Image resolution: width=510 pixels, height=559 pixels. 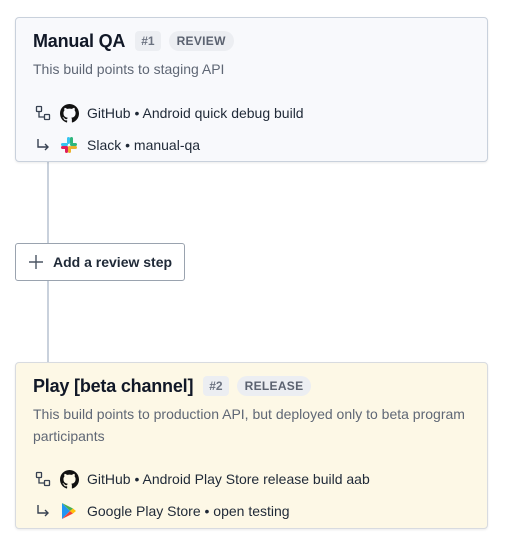 What do you see at coordinates (148, 41) in the screenshot?
I see `step-number-badge: #1` at bounding box center [148, 41].